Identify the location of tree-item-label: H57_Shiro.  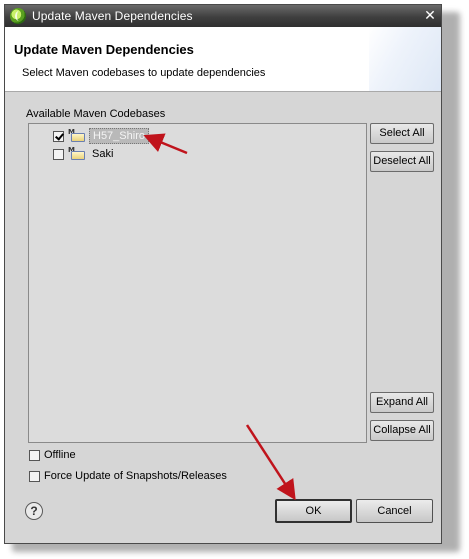
(119, 136).